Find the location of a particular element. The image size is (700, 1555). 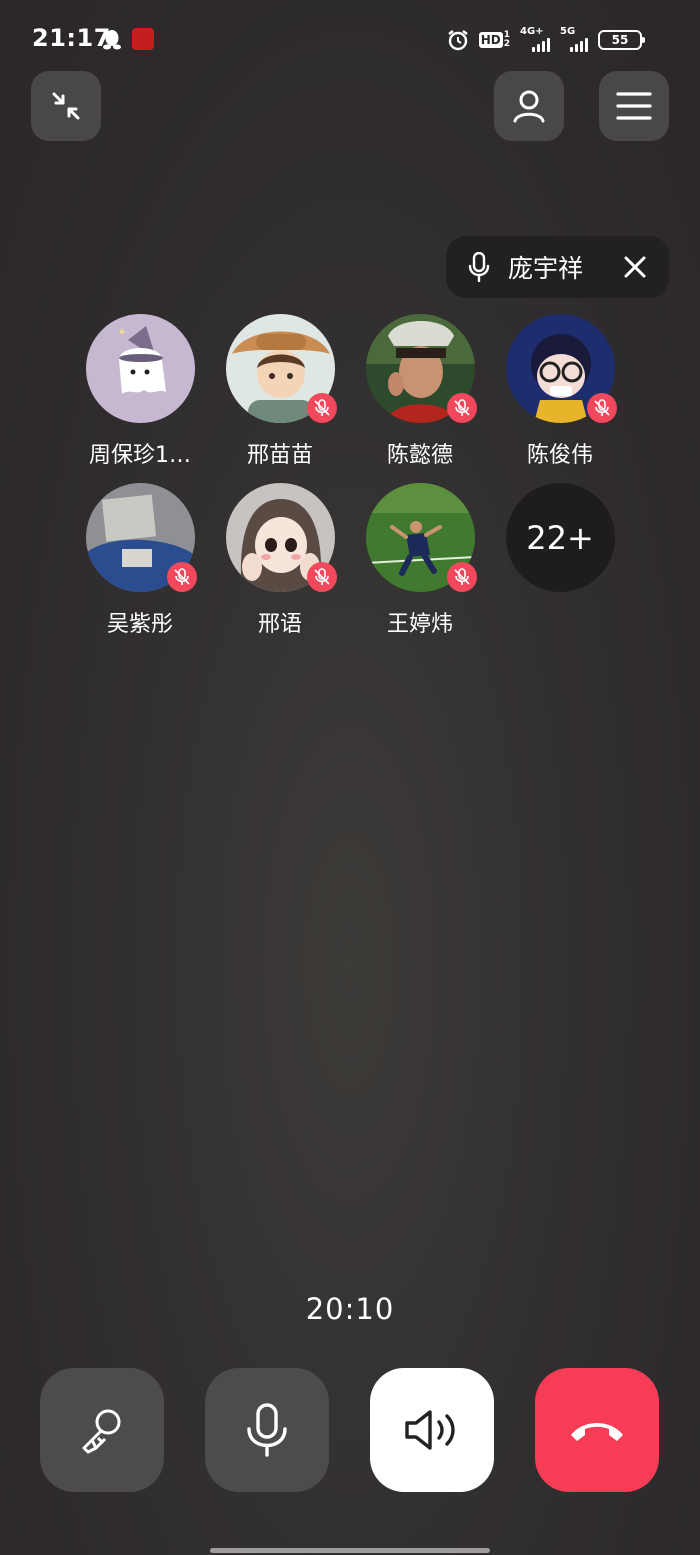

microphone-button is located at coordinates (267, 1430).